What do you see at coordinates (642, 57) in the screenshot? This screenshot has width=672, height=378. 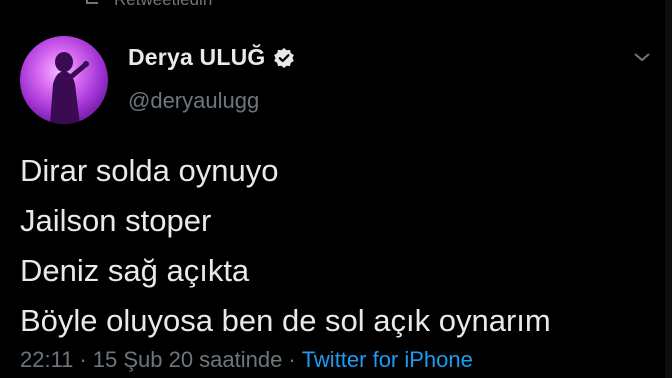 I see `chevron-down-icon` at bounding box center [642, 57].